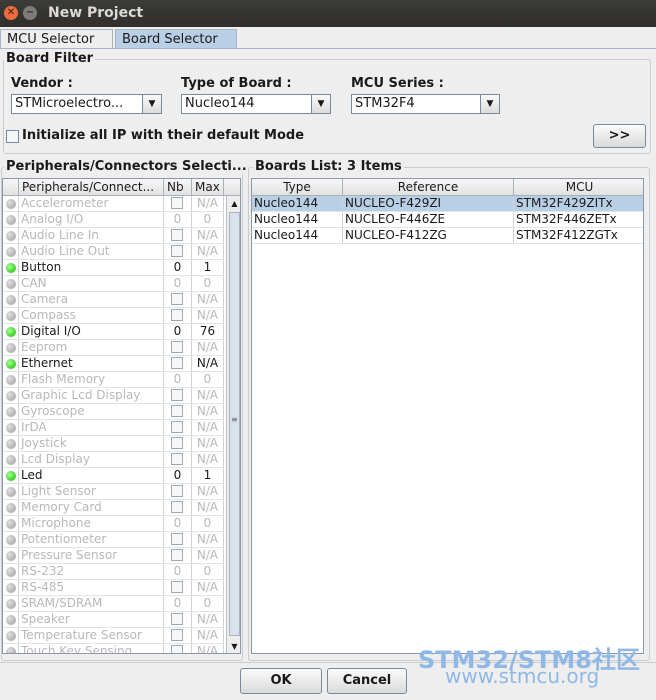  Describe the element at coordinates (11, 13) in the screenshot. I see `close-icon: ✕` at that location.